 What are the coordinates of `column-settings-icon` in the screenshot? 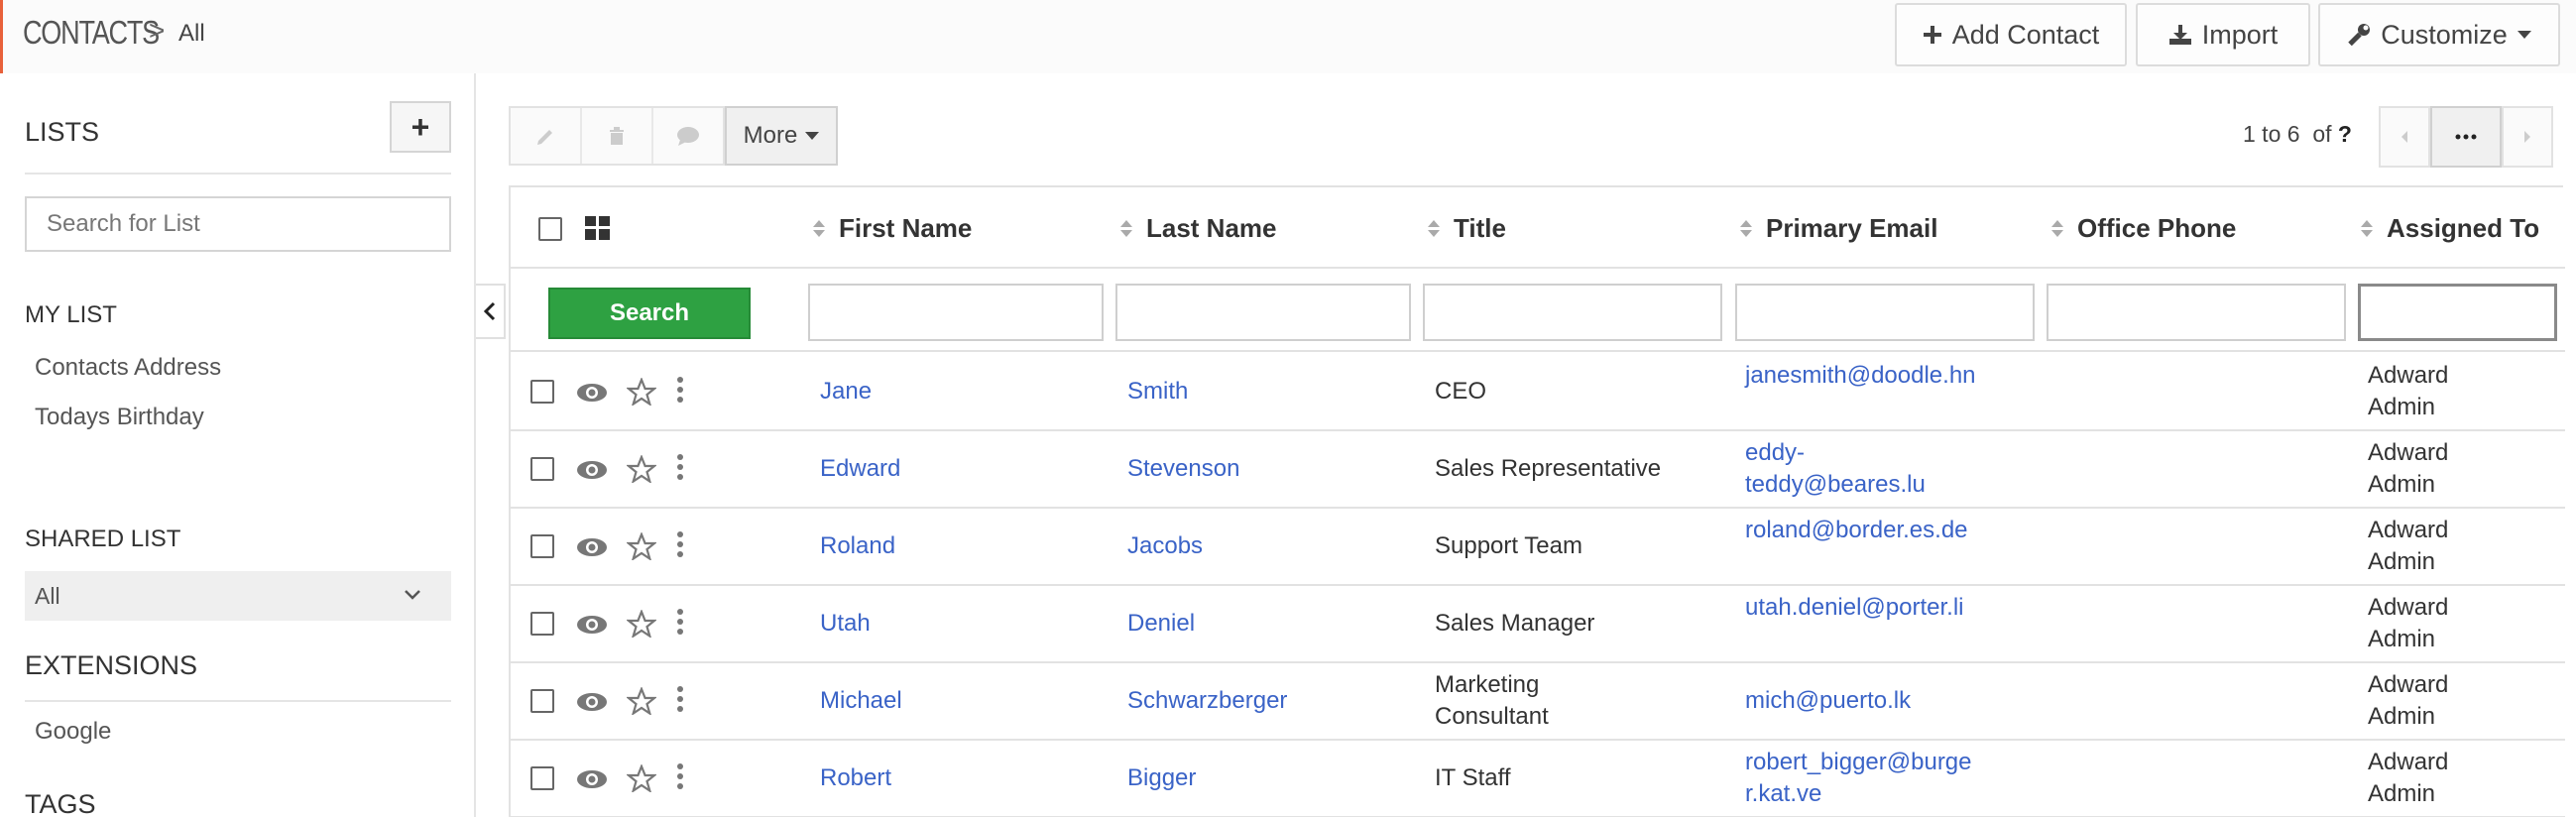 It's located at (598, 228).